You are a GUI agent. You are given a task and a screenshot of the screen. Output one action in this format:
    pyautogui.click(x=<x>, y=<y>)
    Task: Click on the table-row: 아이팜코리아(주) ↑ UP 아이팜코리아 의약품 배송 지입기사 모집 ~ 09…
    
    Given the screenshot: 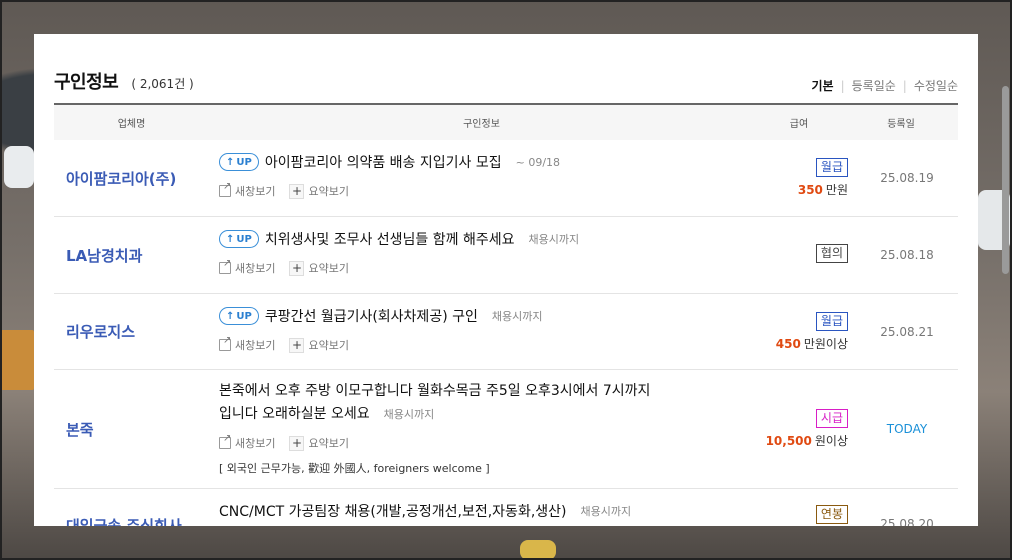 What is the action you would take?
    pyautogui.click(x=506, y=178)
    